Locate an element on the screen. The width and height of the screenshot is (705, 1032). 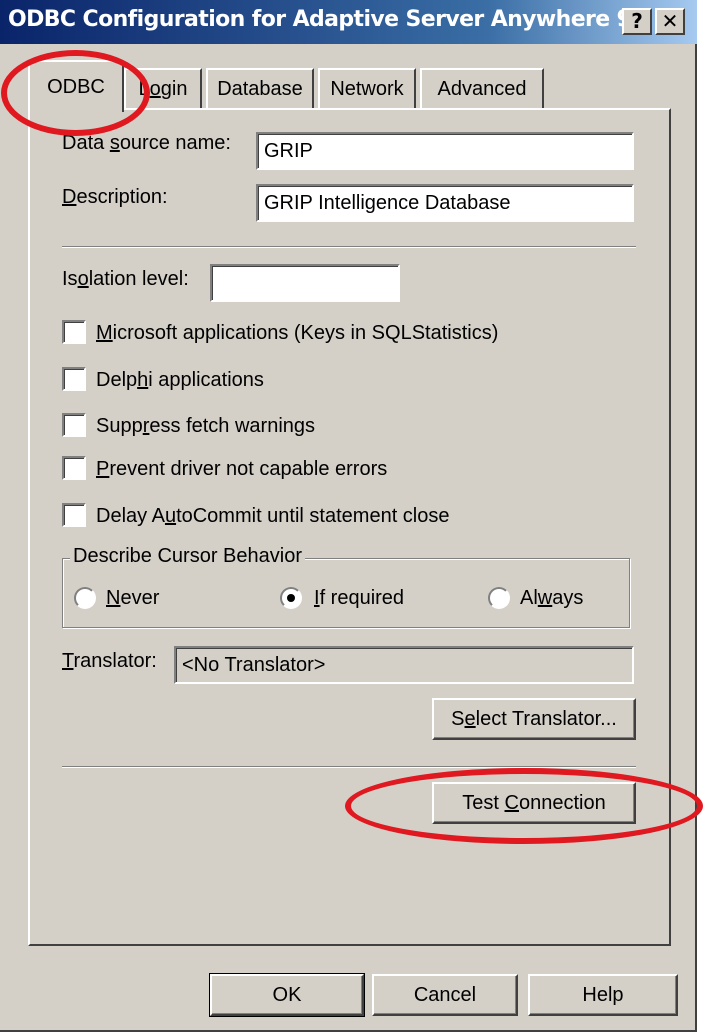
close-button: ✕ is located at coordinates (670, 21).